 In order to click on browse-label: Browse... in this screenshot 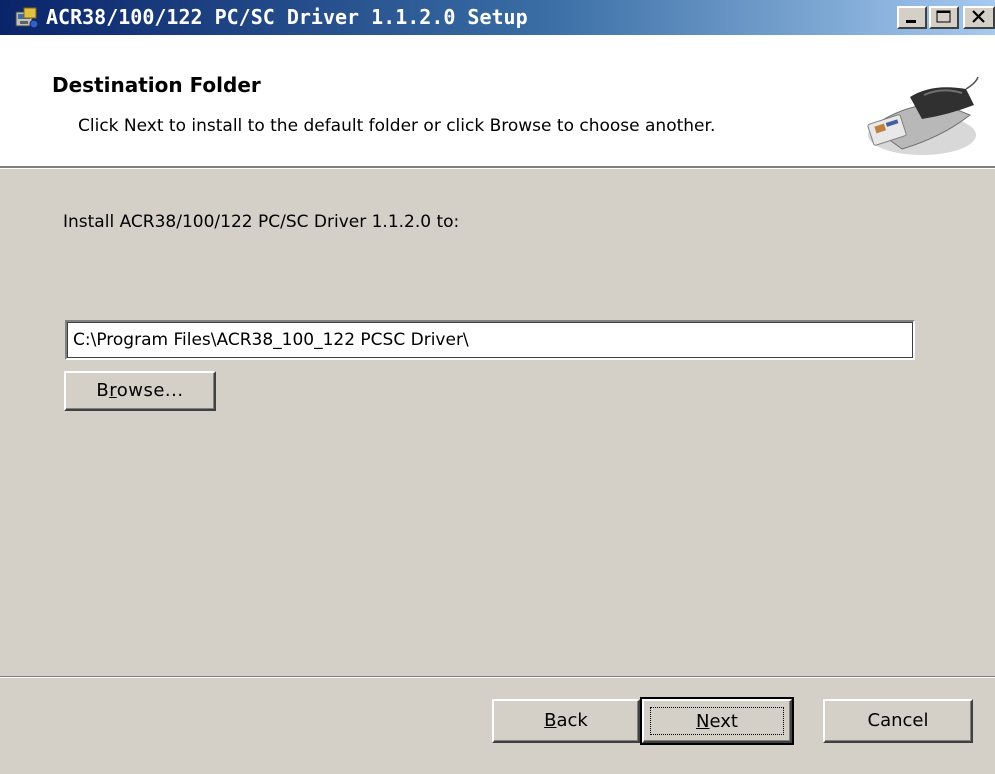, I will do `click(140, 390)`.